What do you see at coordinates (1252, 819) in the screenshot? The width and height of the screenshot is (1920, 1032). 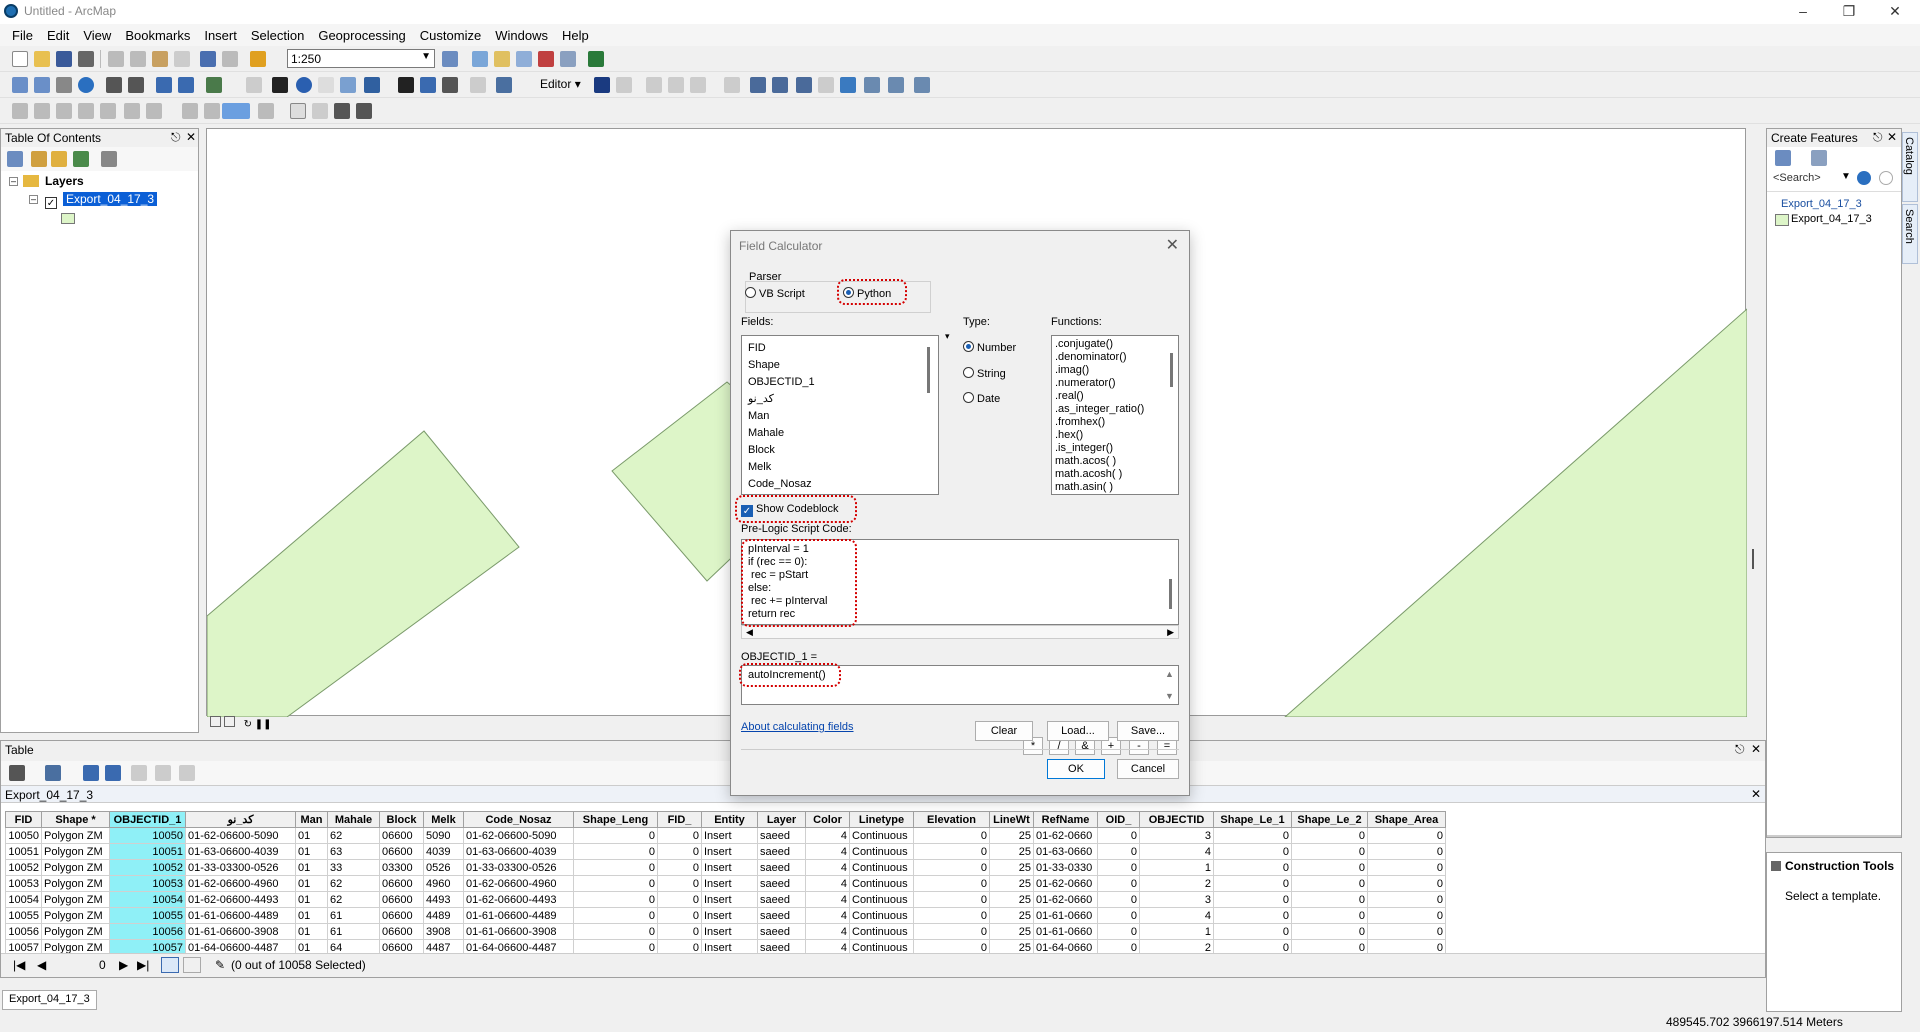 I see `column-header: Shape_Le_1` at bounding box center [1252, 819].